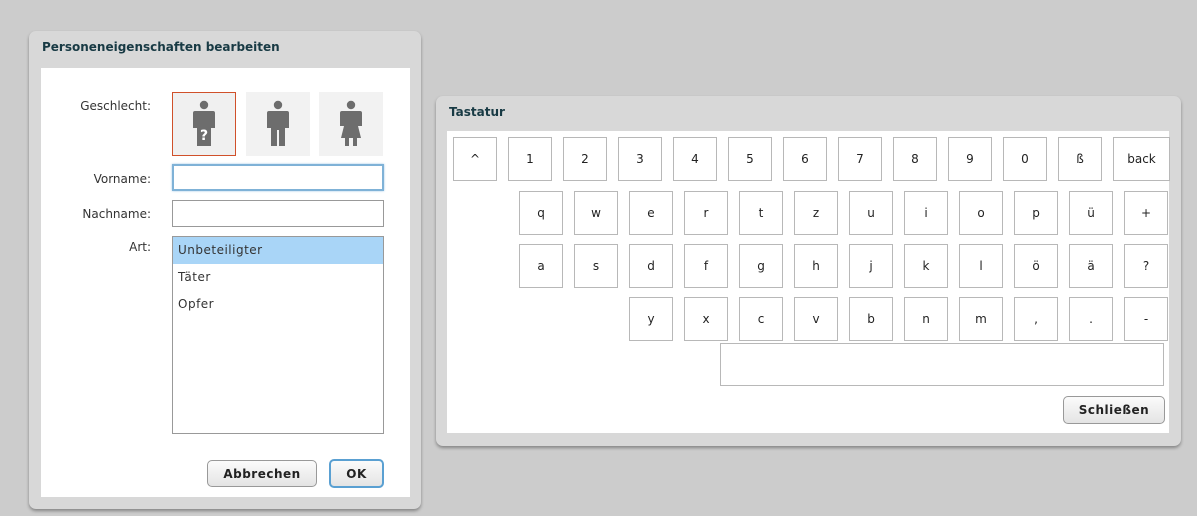 The width and height of the screenshot is (1197, 516). I want to click on gender-option-female, so click(351, 124).